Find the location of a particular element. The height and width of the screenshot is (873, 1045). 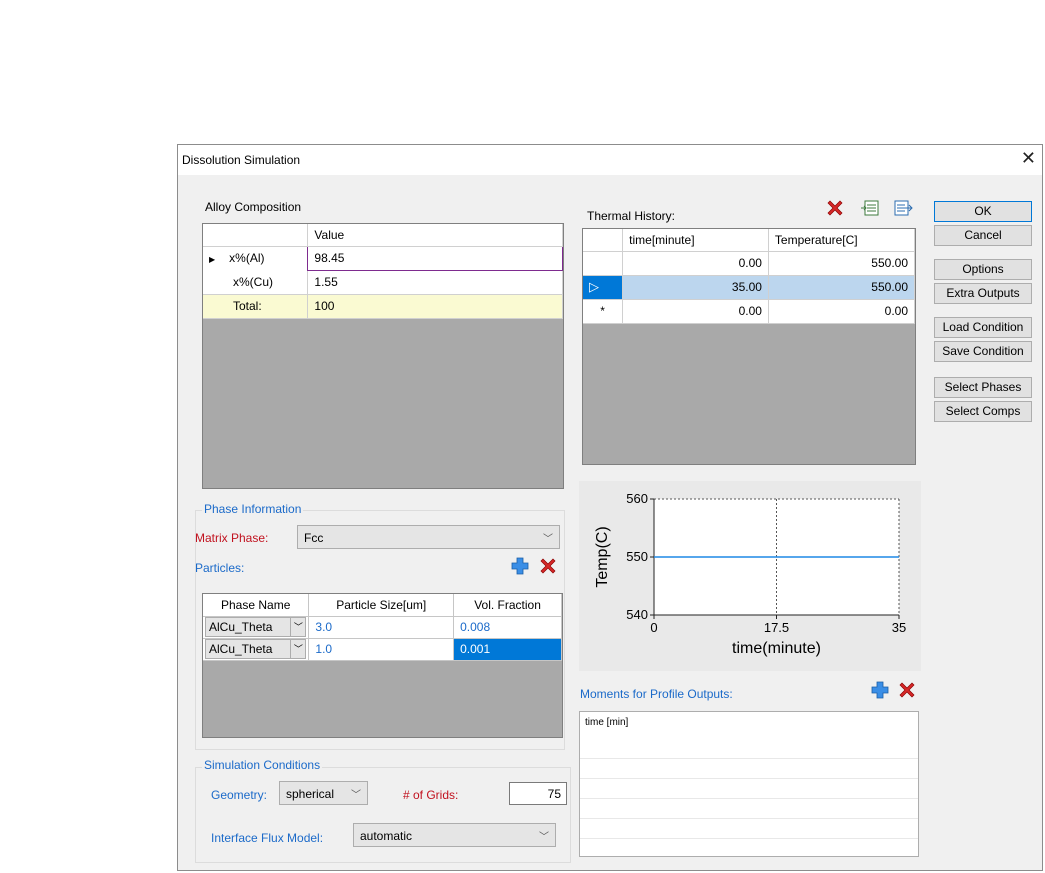

table-row-header is located at coordinates (603, 263).